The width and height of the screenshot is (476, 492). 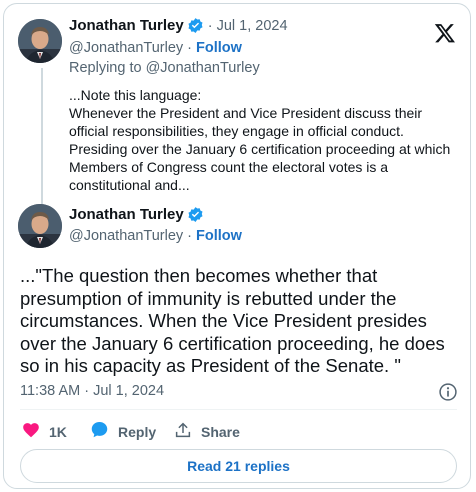 I want to click on reply-bubble-icon, so click(x=99, y=432).